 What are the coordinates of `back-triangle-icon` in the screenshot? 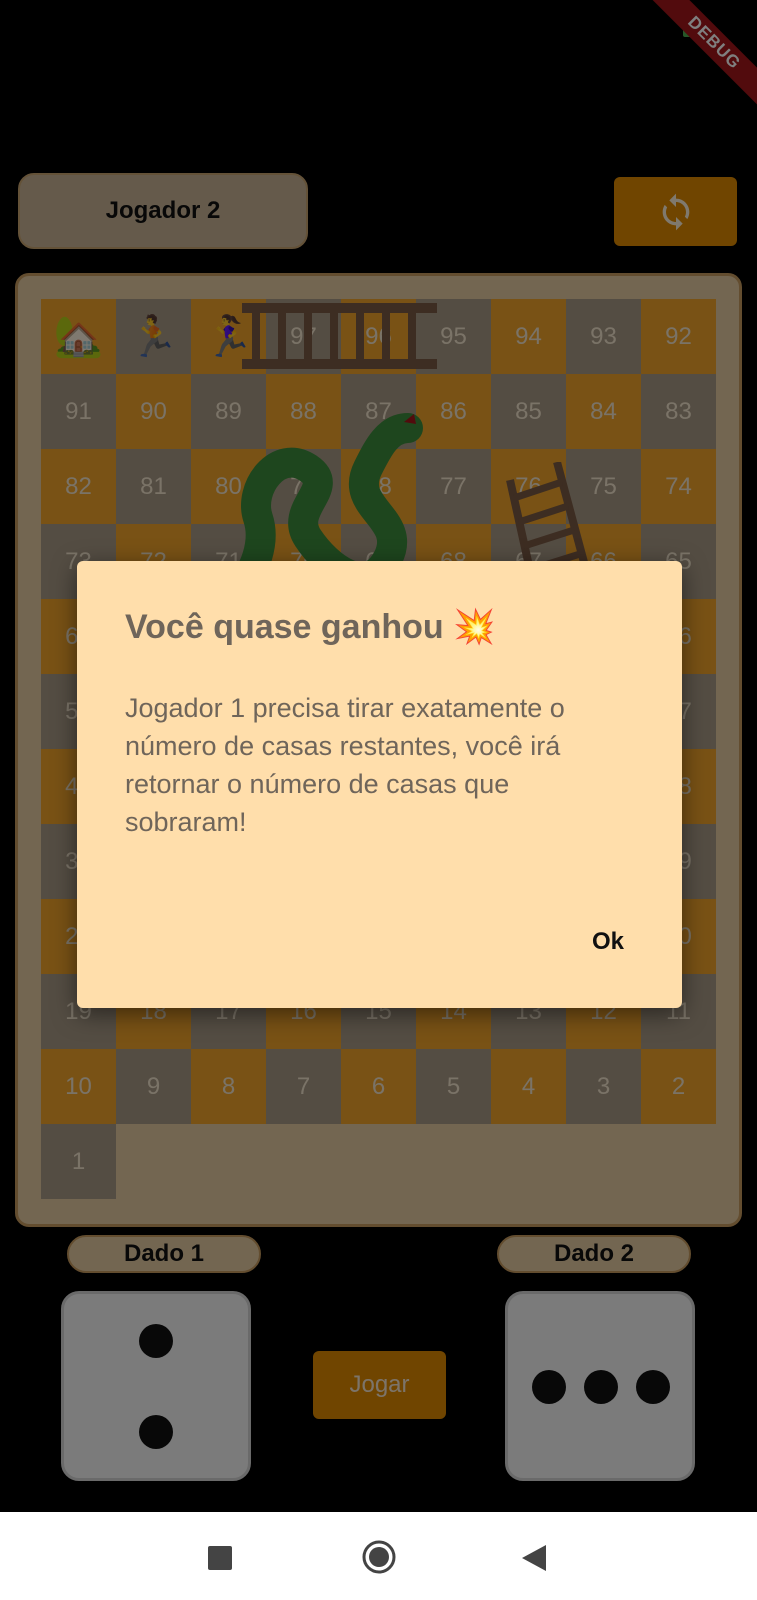 It's located at (534, 1558).